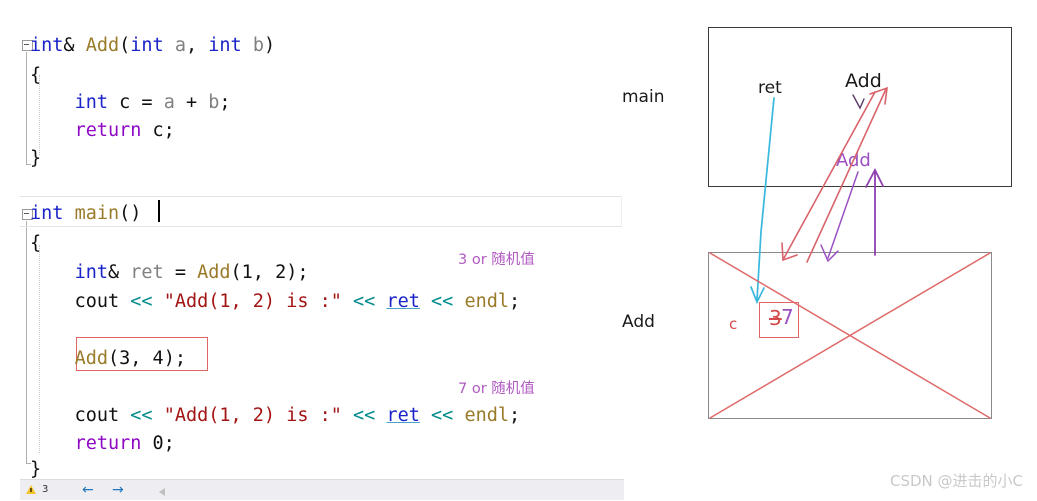 The image size is (1037, 501). I want to click on code-line-6: int main(), so click(85, 214).